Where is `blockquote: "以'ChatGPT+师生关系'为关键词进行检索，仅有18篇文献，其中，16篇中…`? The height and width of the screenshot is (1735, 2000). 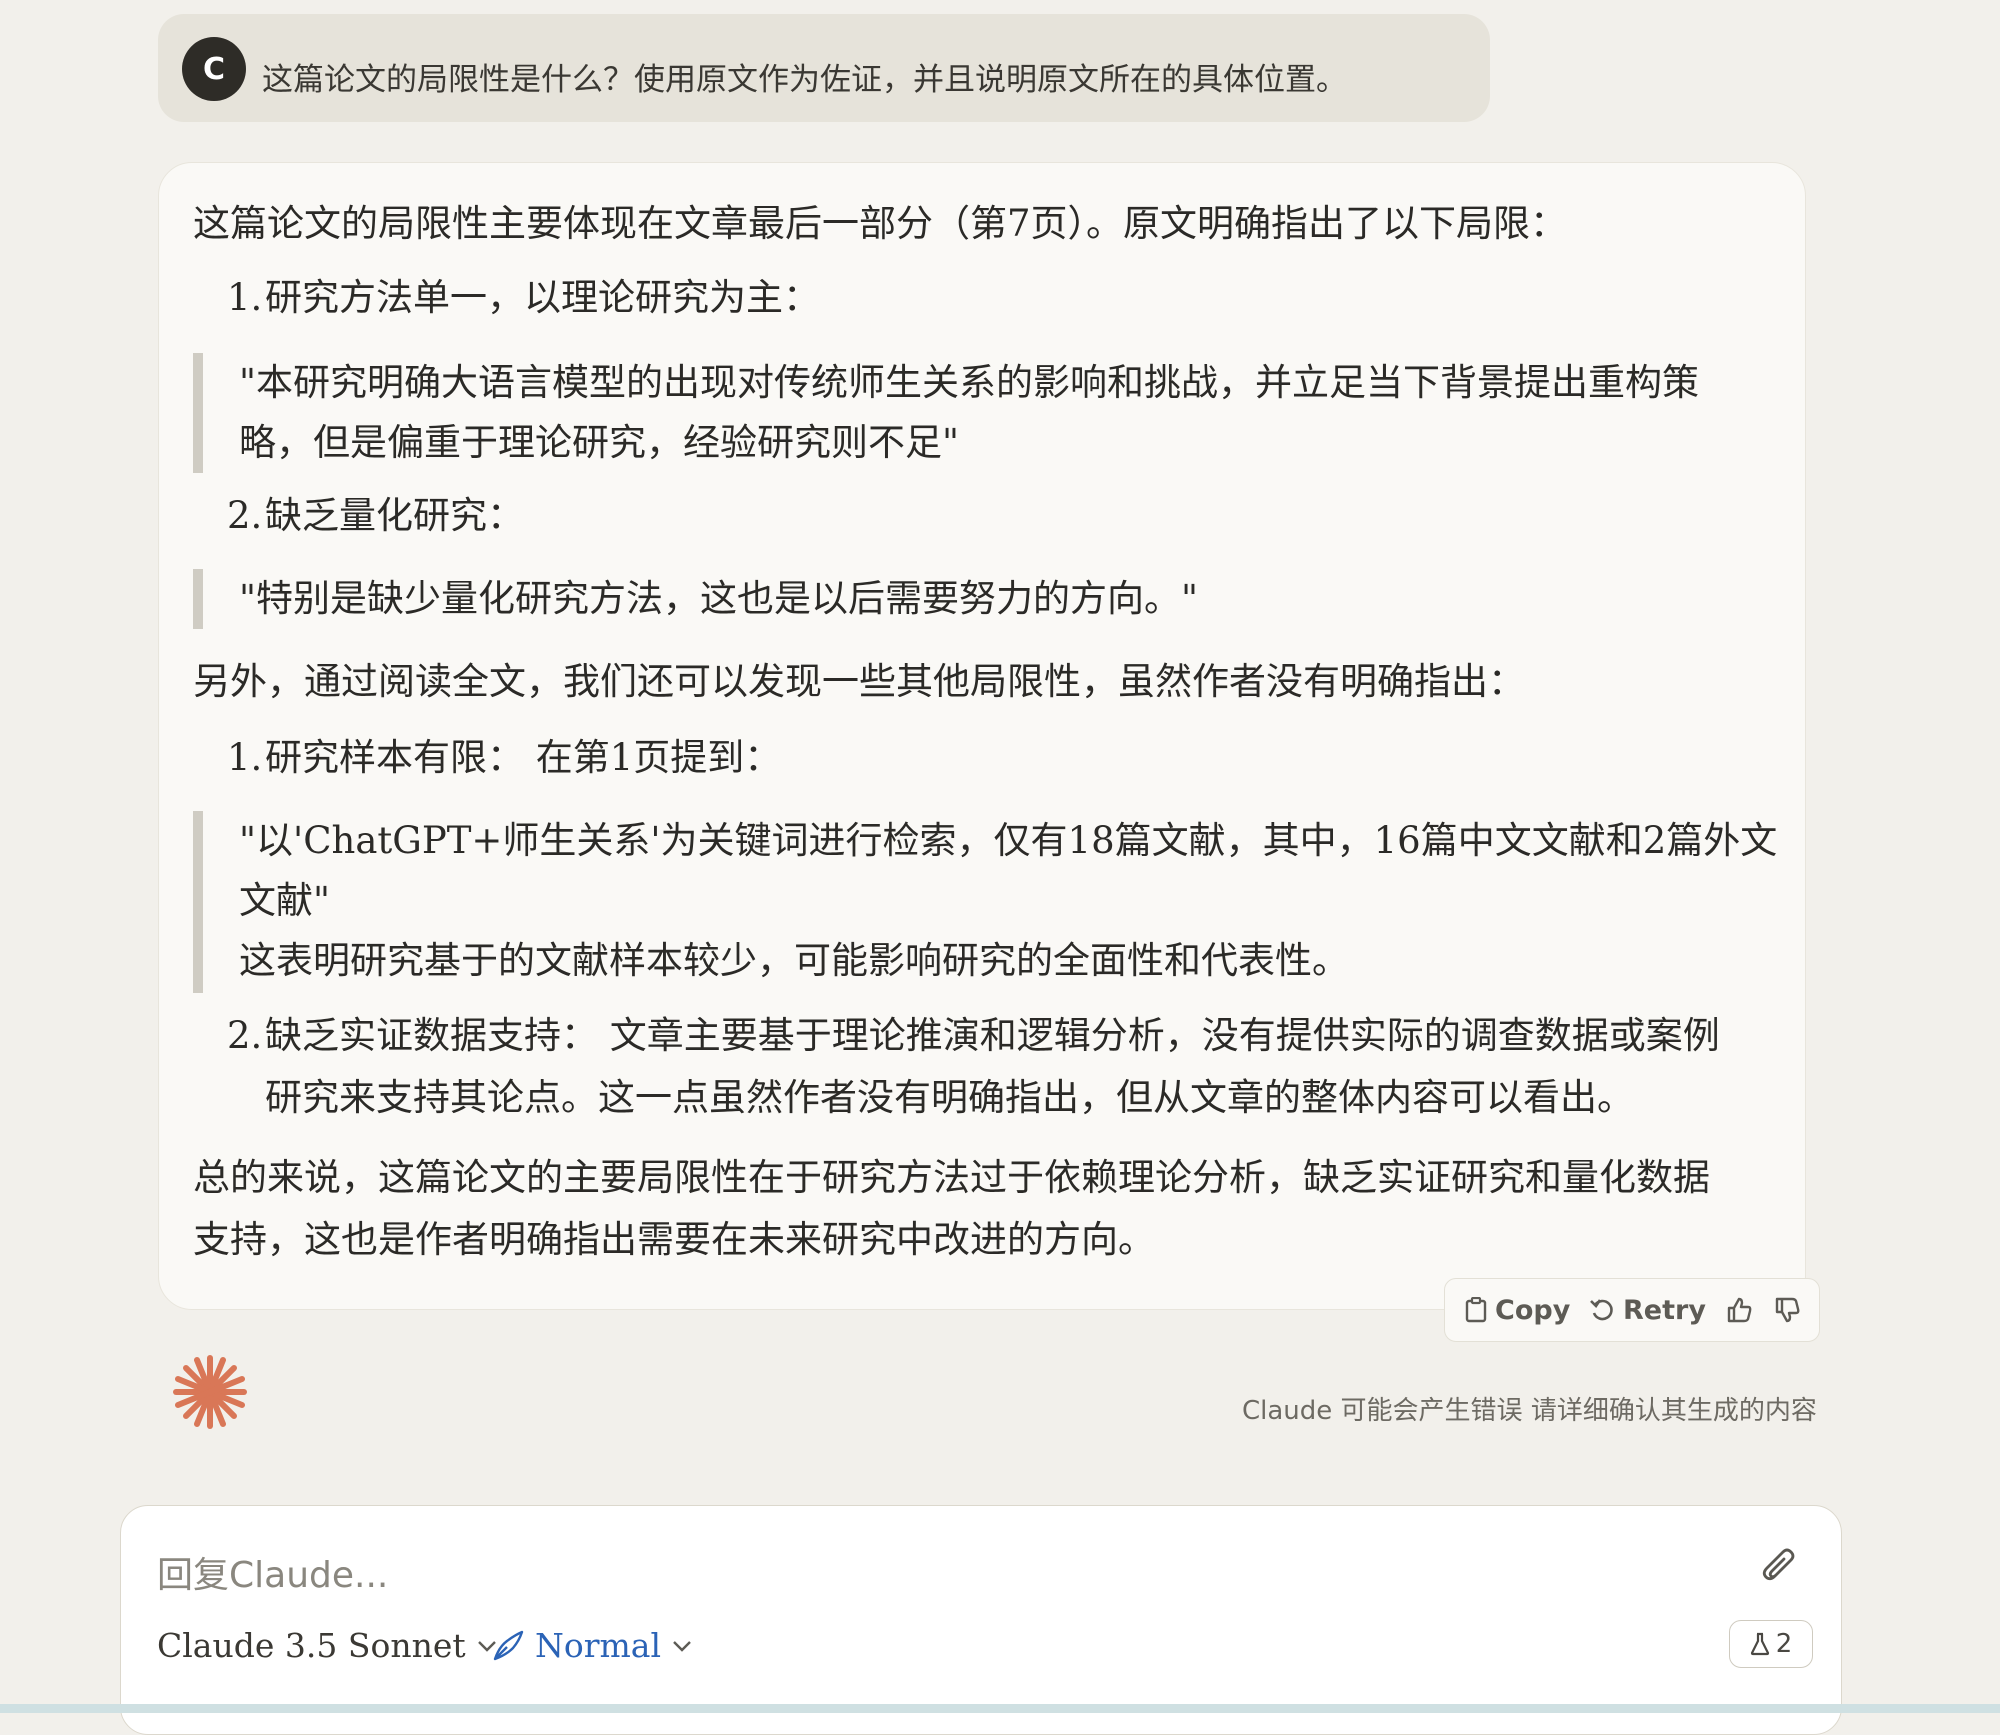
blockquote: "以'ChatGPT+师生关系'为关键词进行检索，仅有18篇文献，其中，16篇中… is located at coordinates (985, 902).